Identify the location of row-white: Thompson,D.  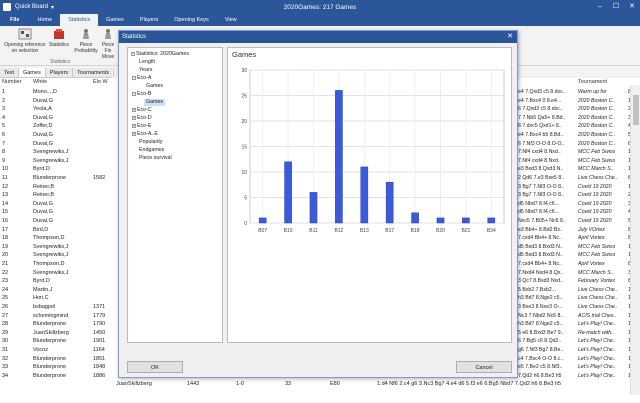
(49, 264).